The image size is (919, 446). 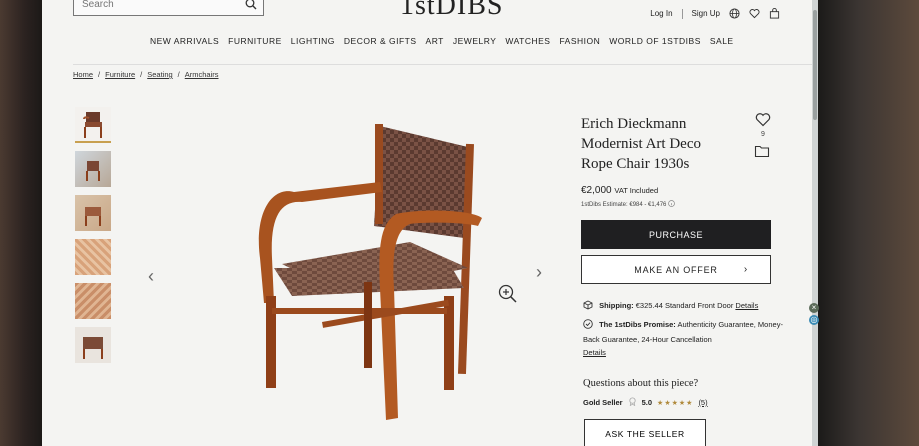 I want to click on product-title-line: Rope Chair 1930s, so click(x=635, y=164).